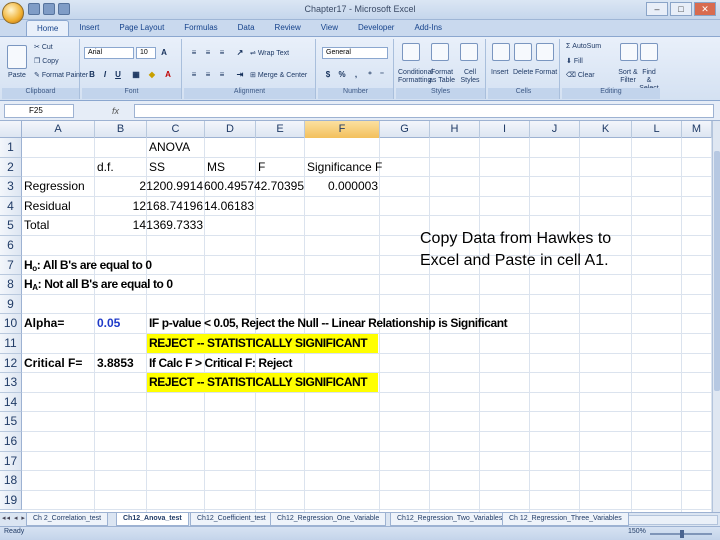 The width and height of the screenshot is (720, 540). Describe the element at coordinates (523, 52) in the screenshot. I see `delete-cells-icon` at that location.